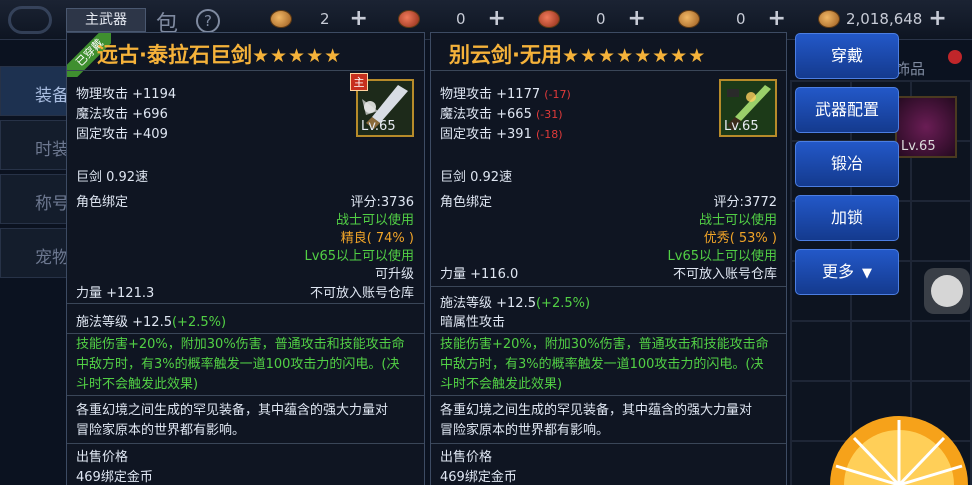 The height and width of the screenshot is (485, 972). Describe the element at coordinates (505, 95) in the screenshot. I see `physical-attack: 物理攻击 +1177 (-17)` at that location.